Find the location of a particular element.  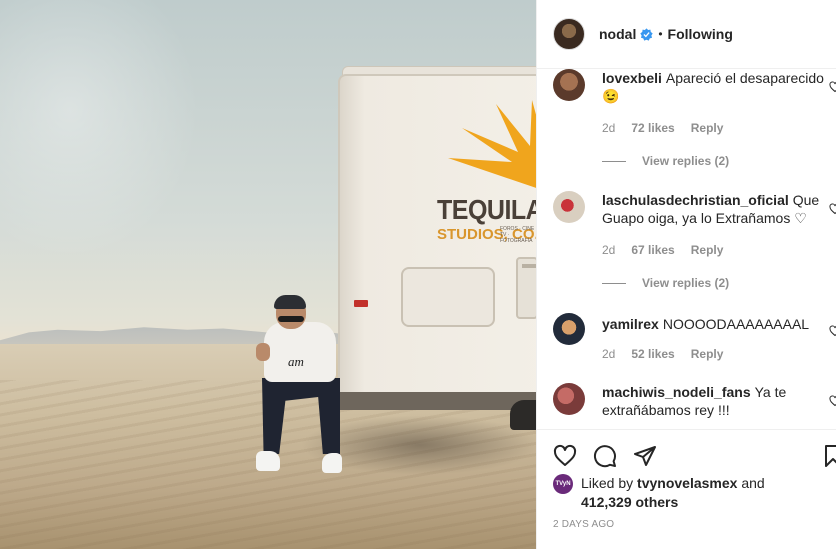

comment-body: yamilrex NOOOODAAAAAAAAL is located at coordinates (717, 324).